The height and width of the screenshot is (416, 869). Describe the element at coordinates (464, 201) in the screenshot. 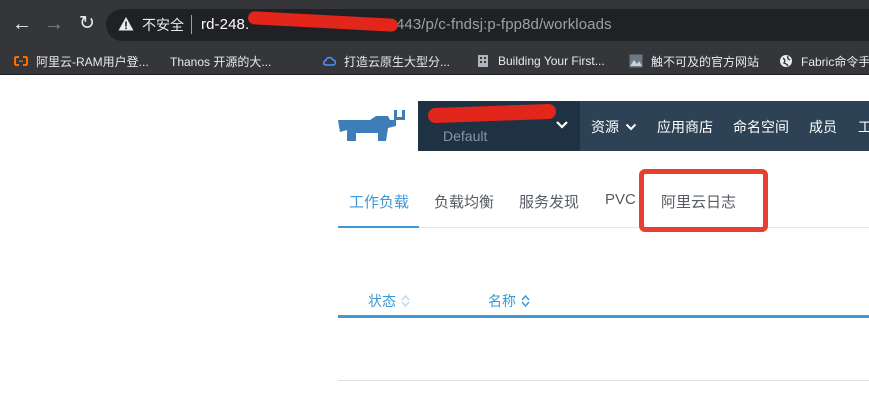

I see `tab-load-balancing: 负载均衡` at that location.